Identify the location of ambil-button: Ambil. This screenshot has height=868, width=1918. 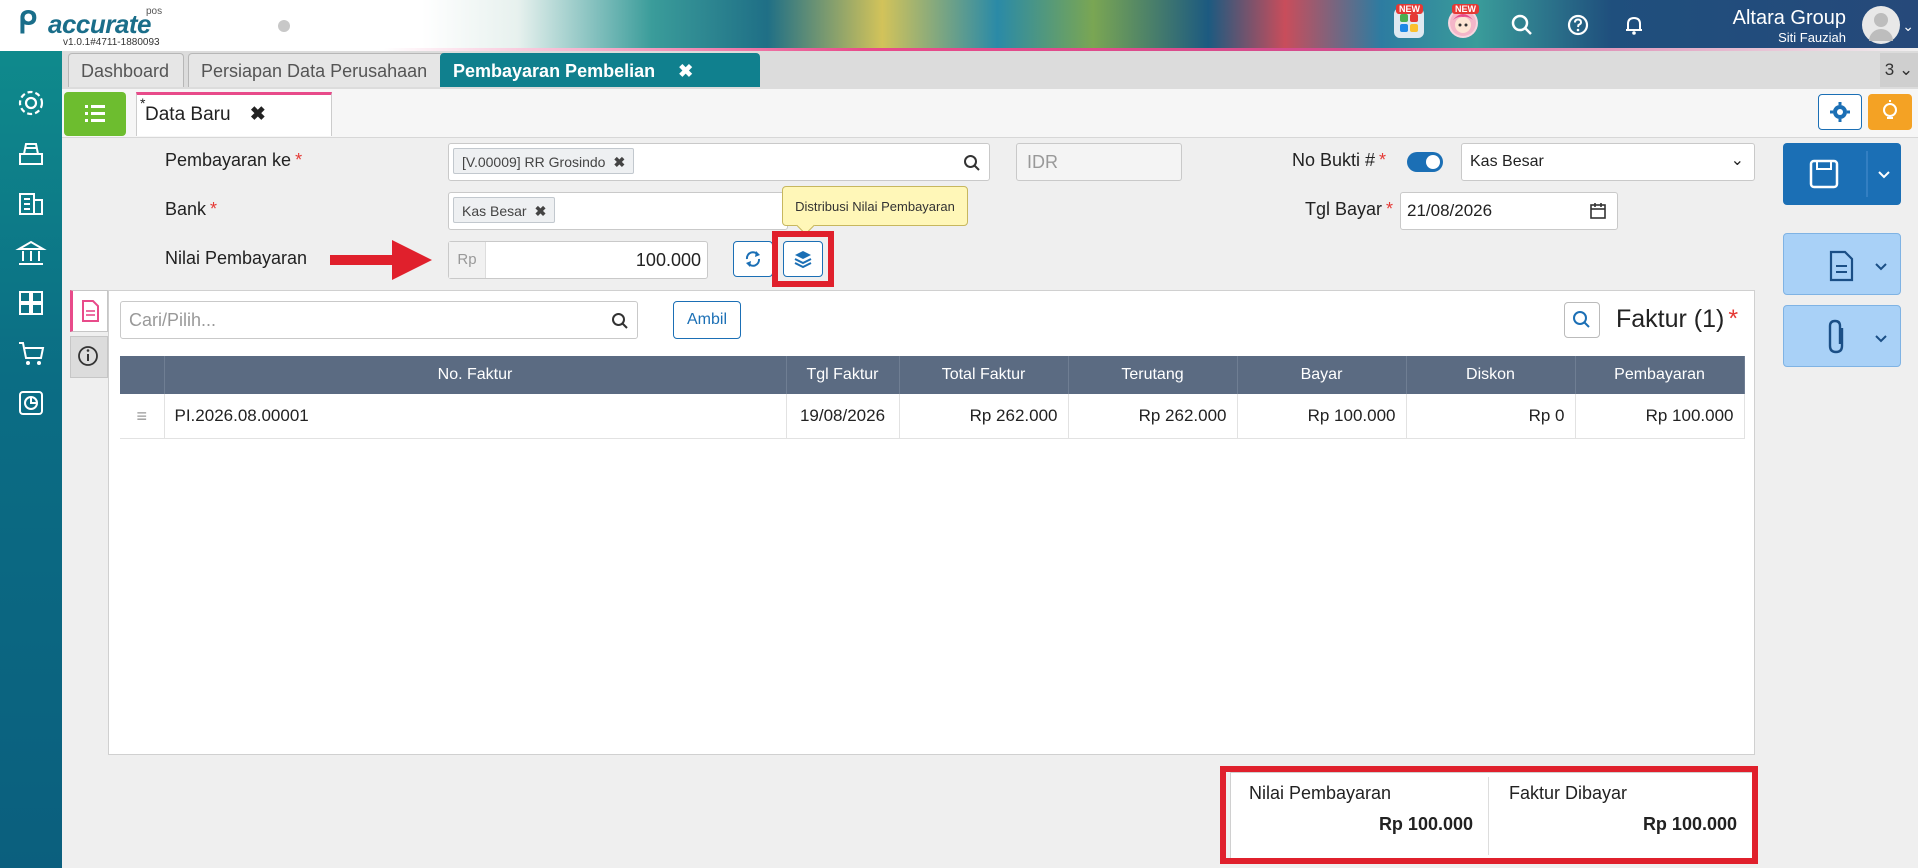
(707, 320).